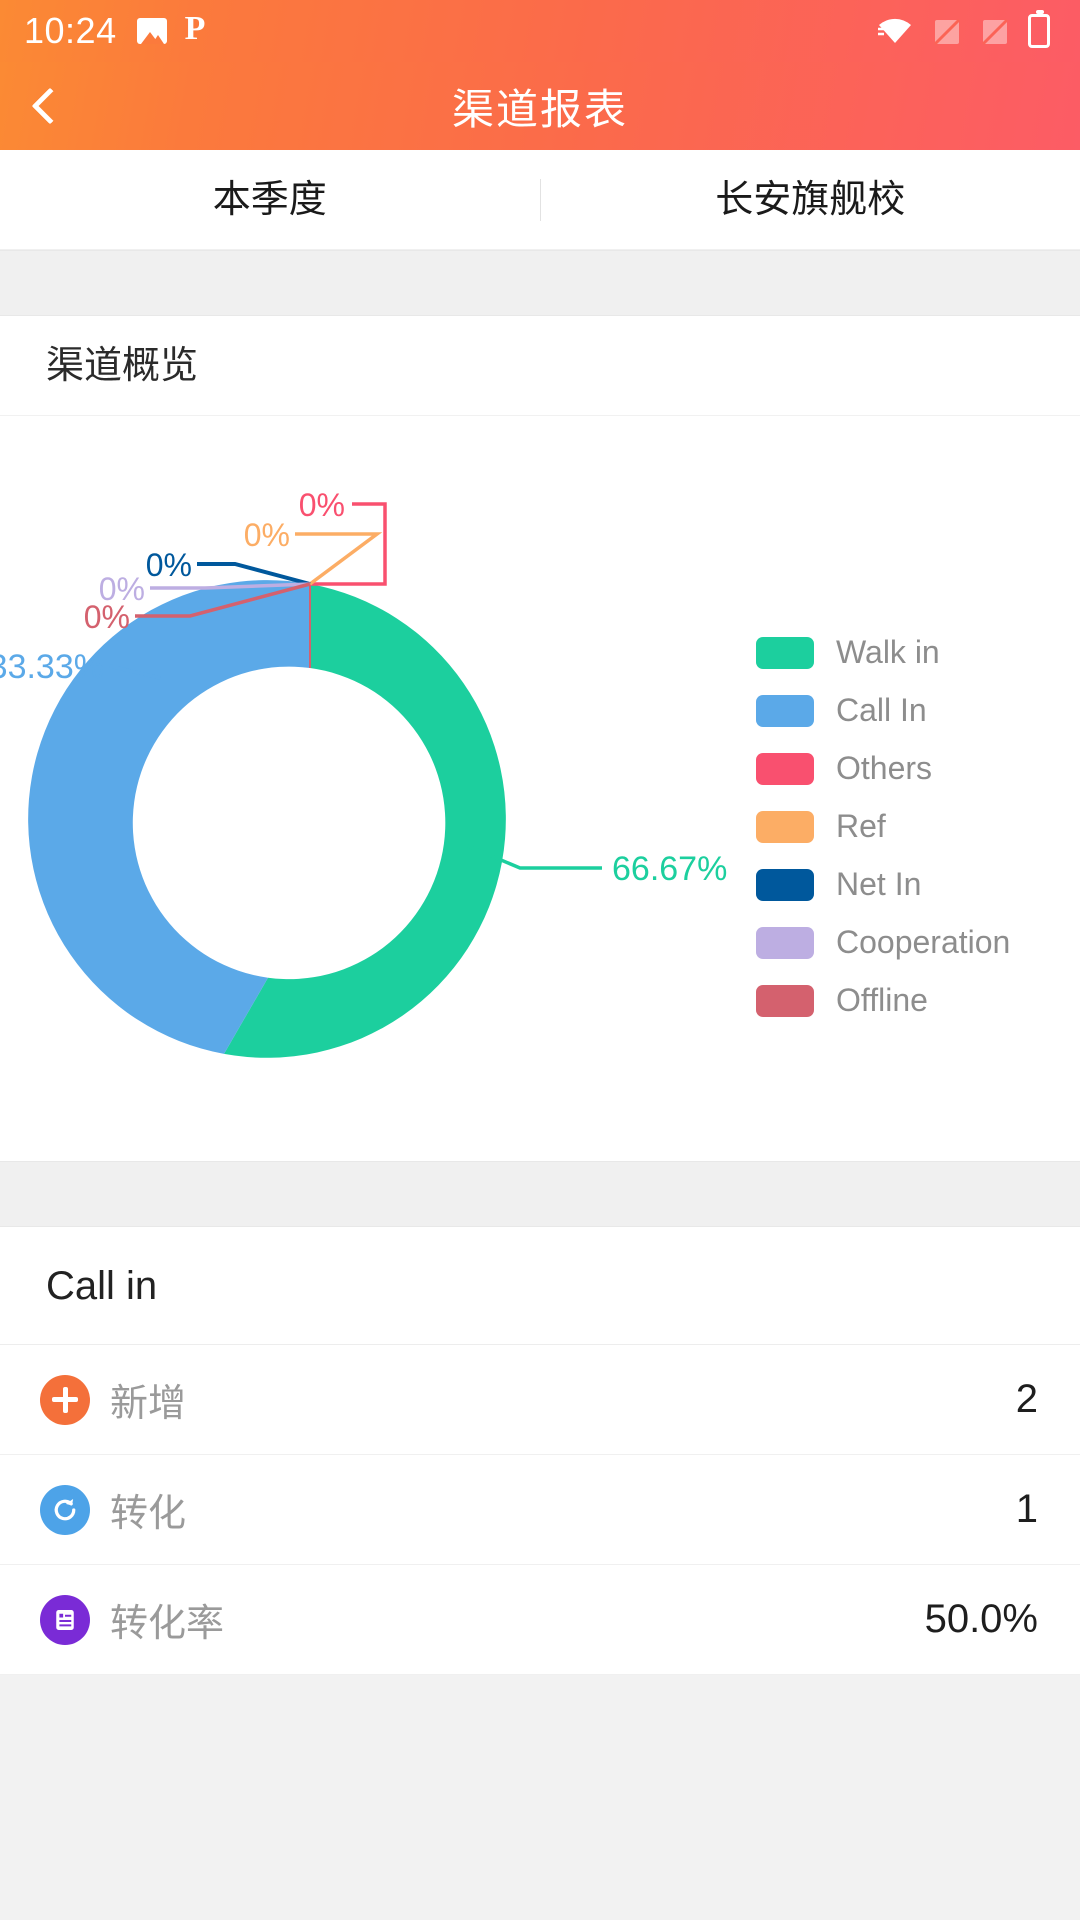  I want to click on legend-item-walk-in: Walk in, so click(906, 652).